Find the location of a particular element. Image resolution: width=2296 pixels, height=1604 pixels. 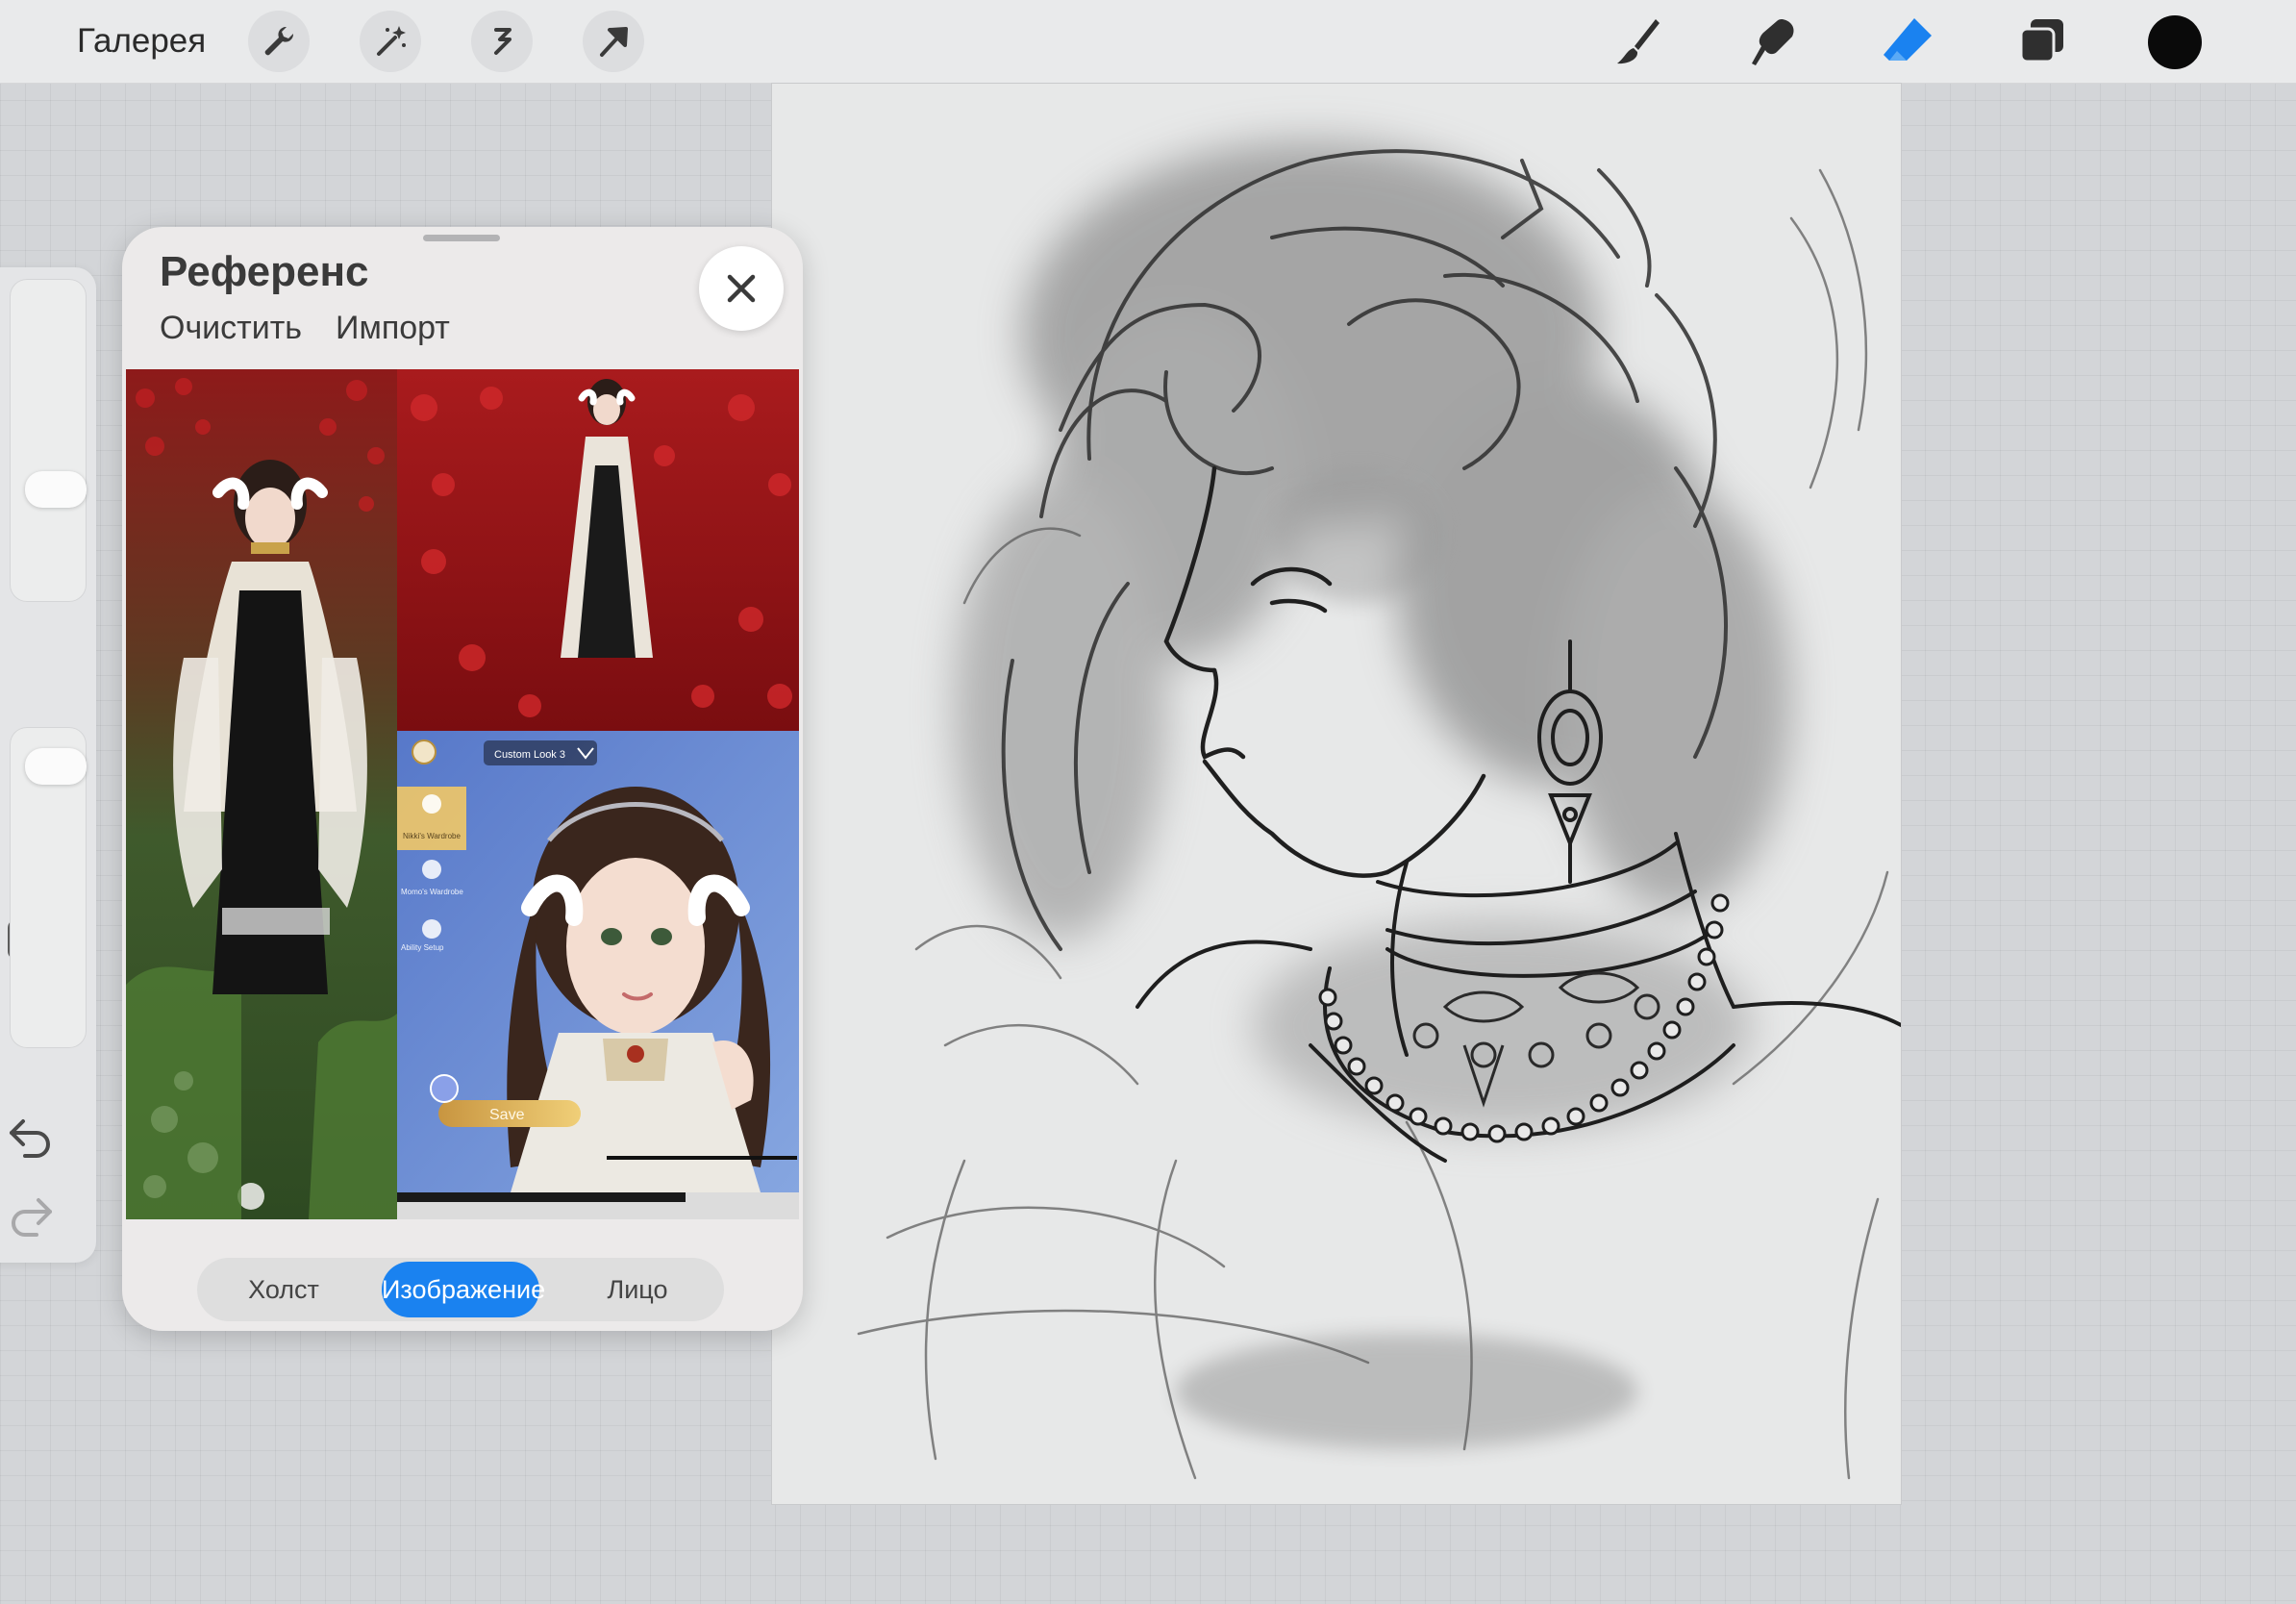

opacity-thumb is located at coordinates (56, 766).